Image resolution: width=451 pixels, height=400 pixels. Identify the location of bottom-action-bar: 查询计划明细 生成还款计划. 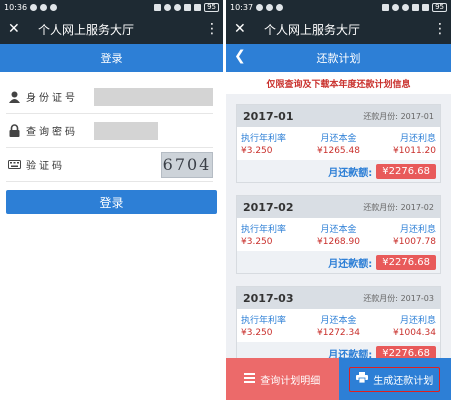
(338, 379).